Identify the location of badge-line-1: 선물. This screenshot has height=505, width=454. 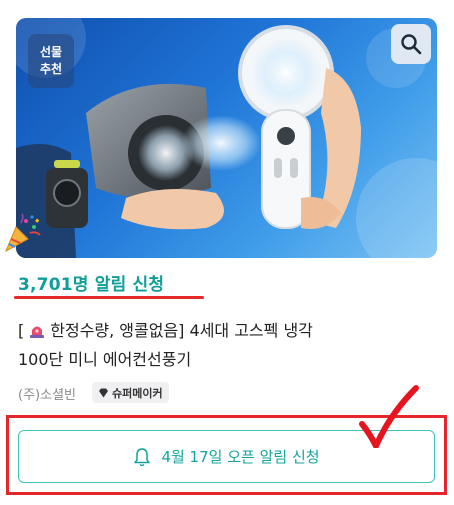
(51, 52).